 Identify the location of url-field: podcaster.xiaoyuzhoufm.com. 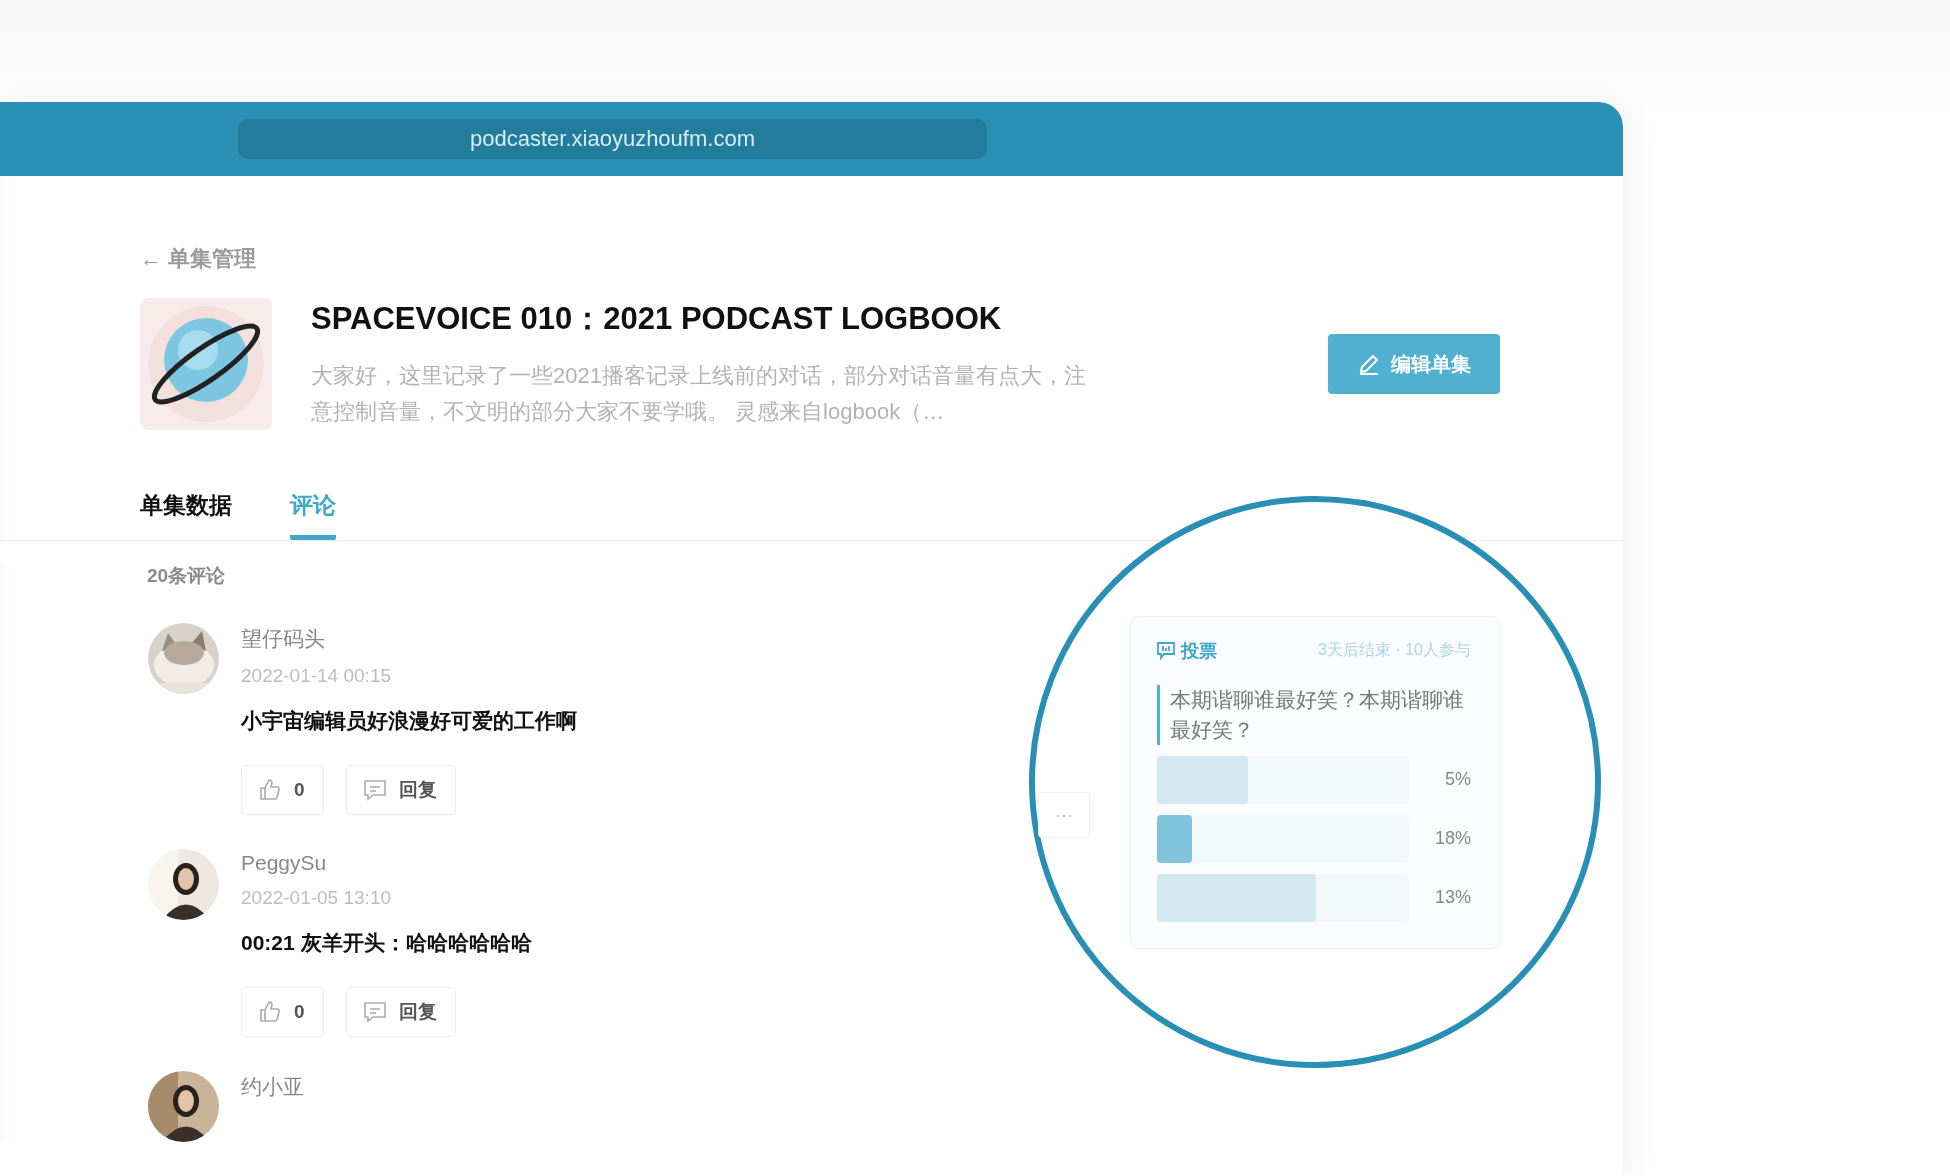
(612, 139).